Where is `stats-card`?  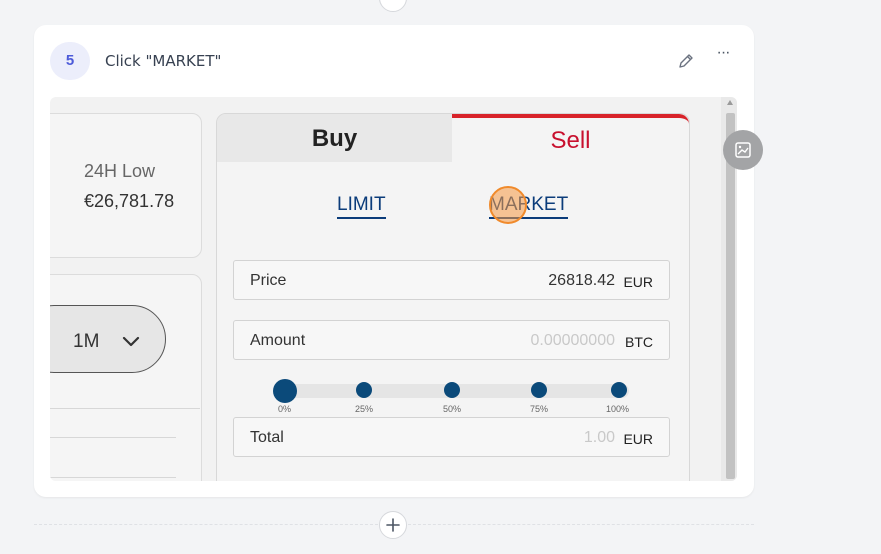
stats-card is located at coordinates (126, 185).